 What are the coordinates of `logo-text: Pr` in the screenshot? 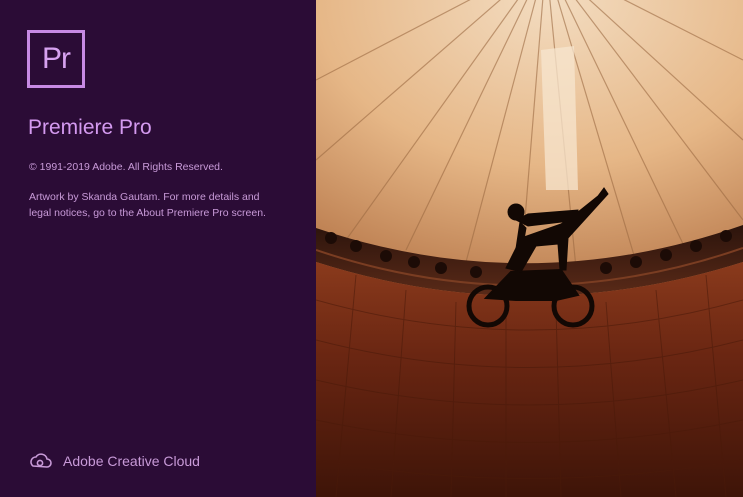 It's located at (56, 58).